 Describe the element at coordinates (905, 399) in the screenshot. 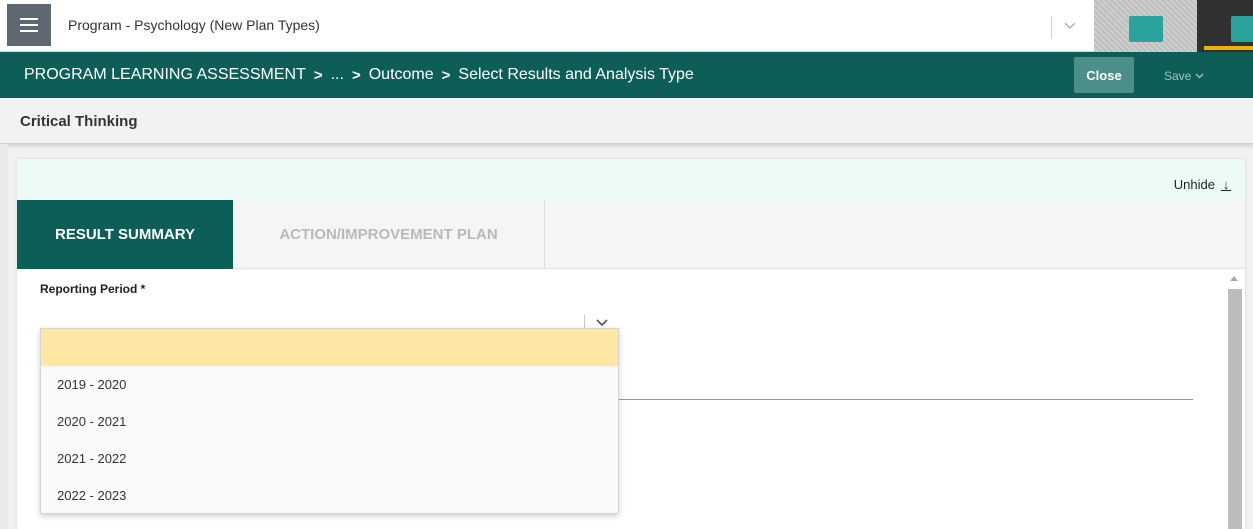

I see `field-underline` at that location.